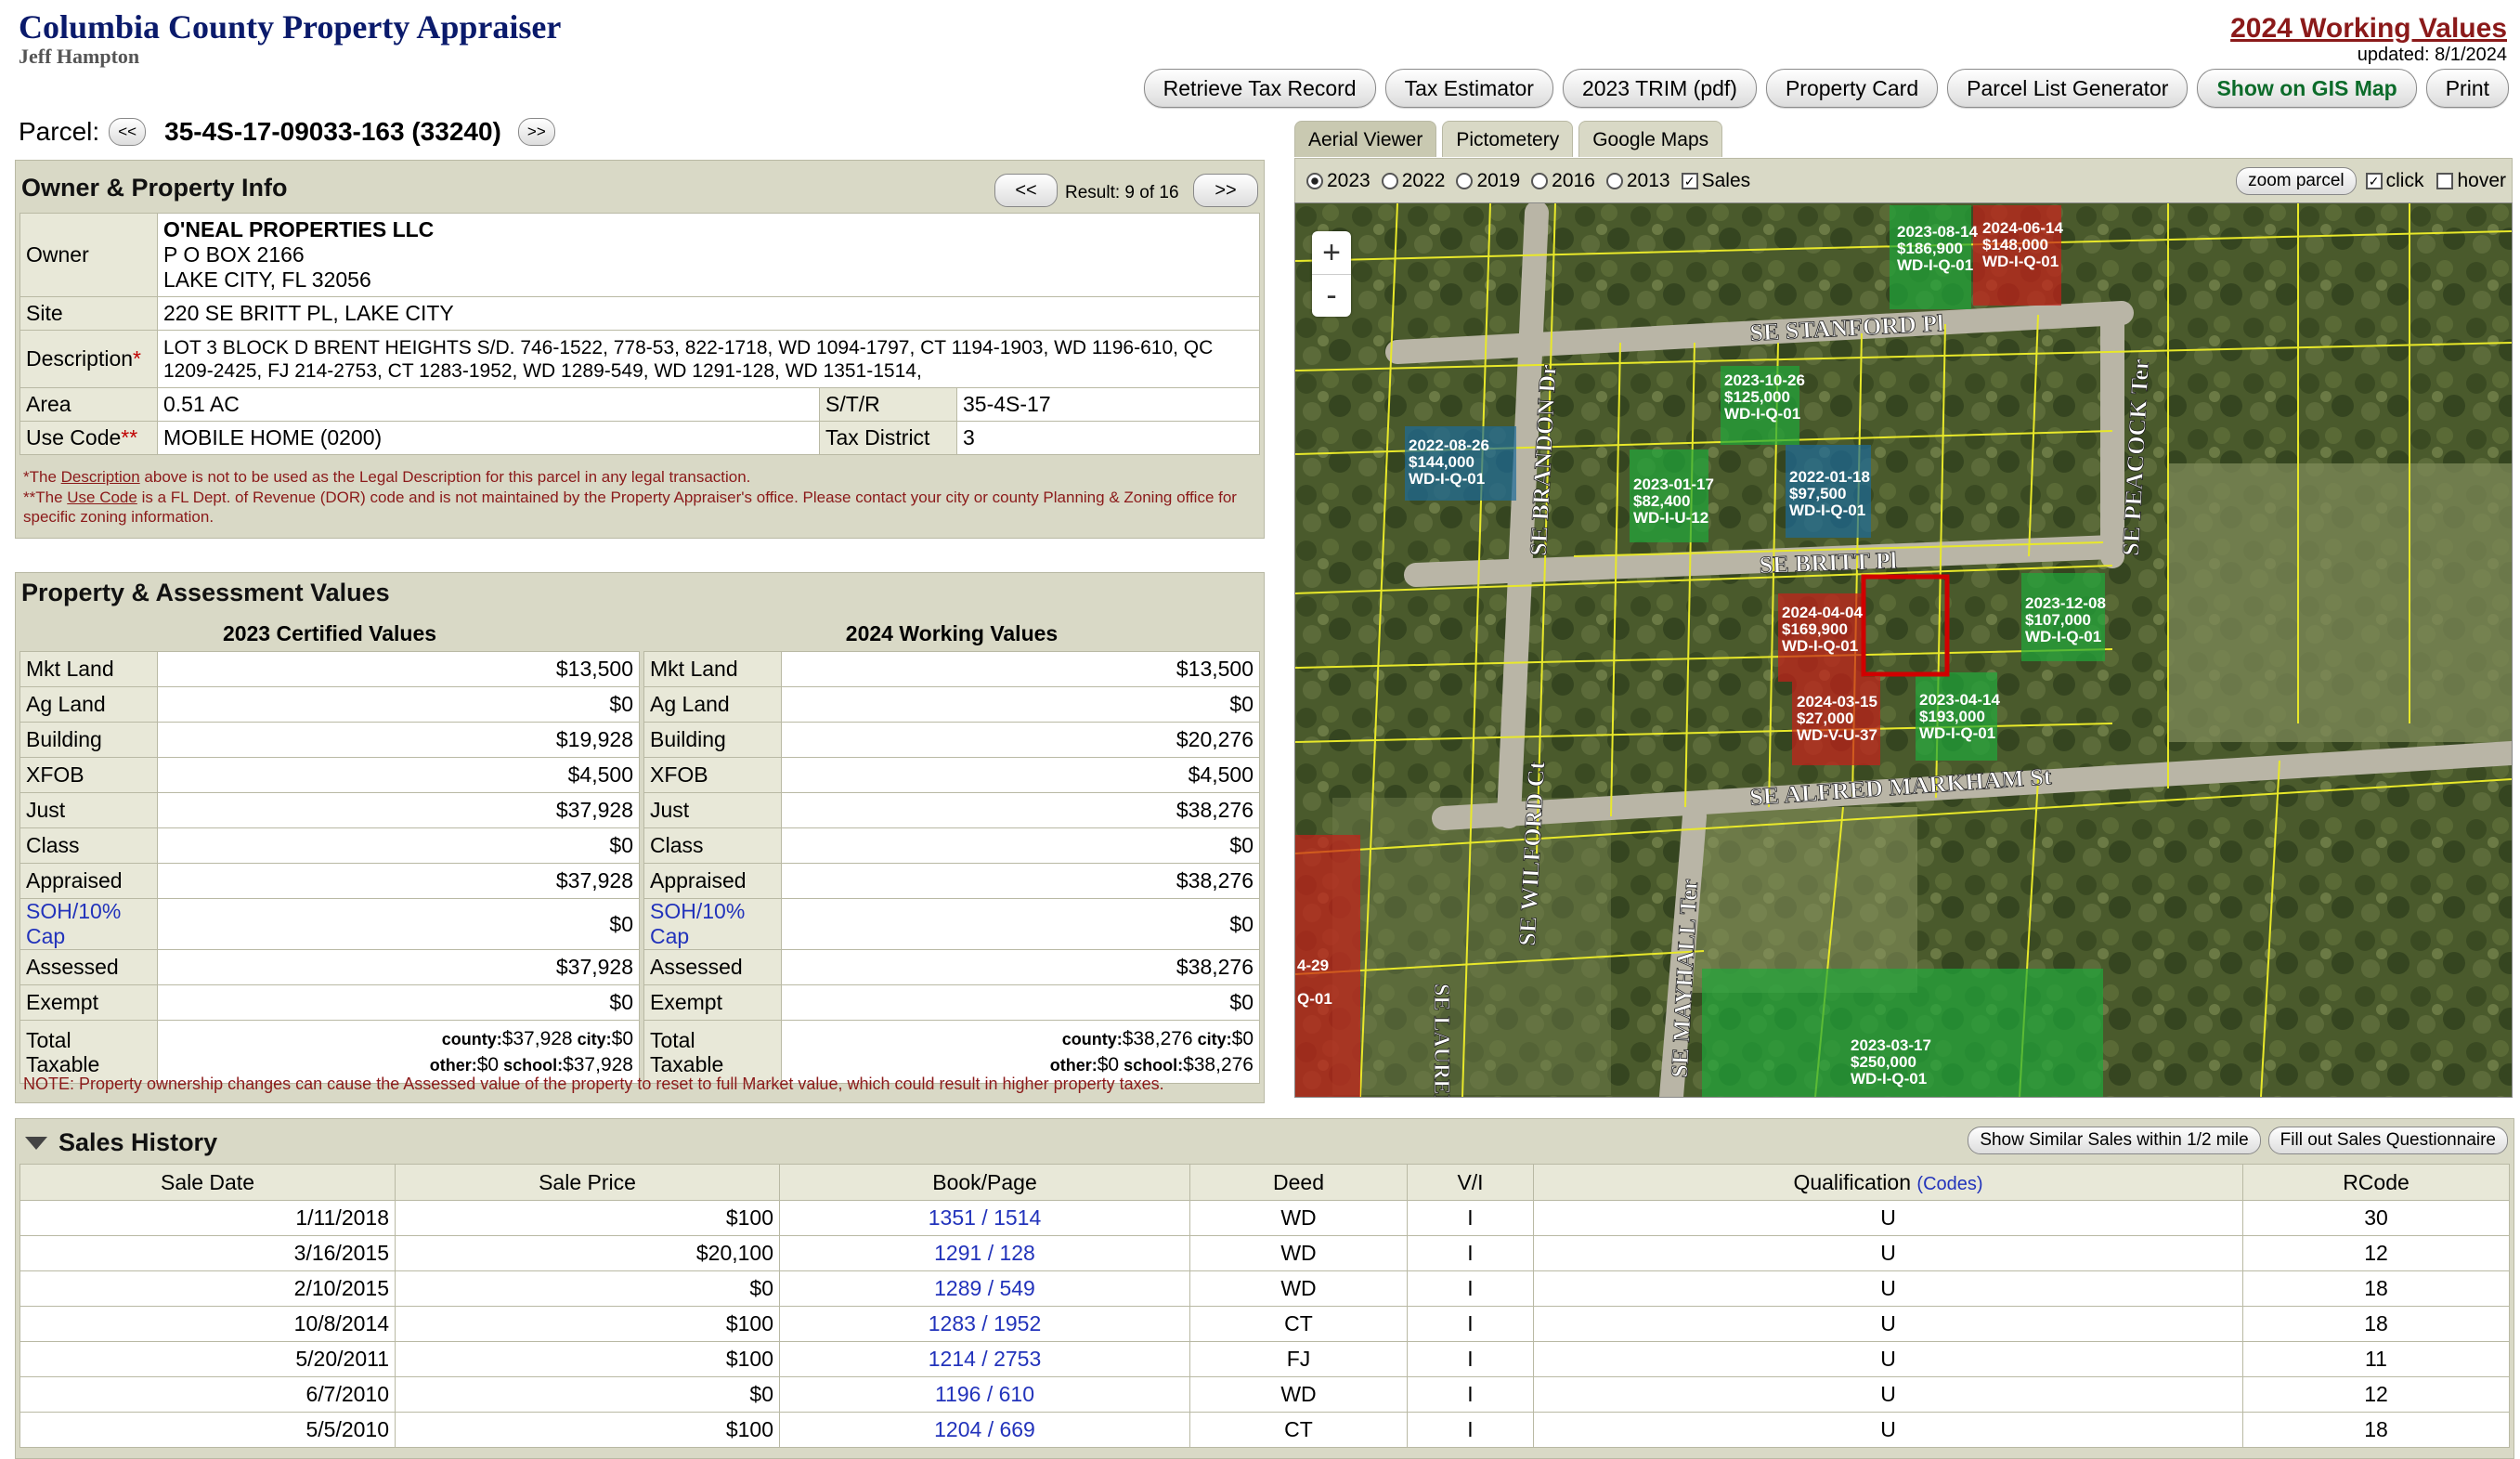  Describe the element at coordinates (984, 1253) in the screenshot. I see `book-page-link: 1291 / 128` at that location.